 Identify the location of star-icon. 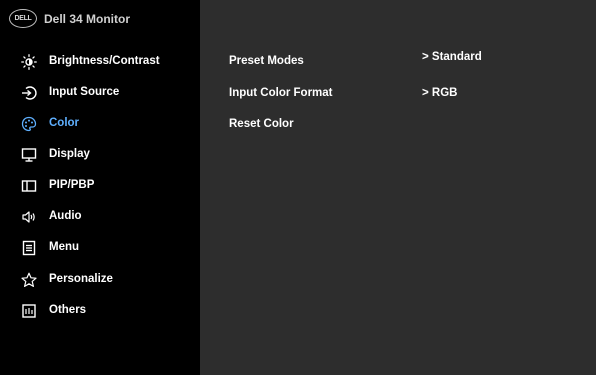
(29, 280).